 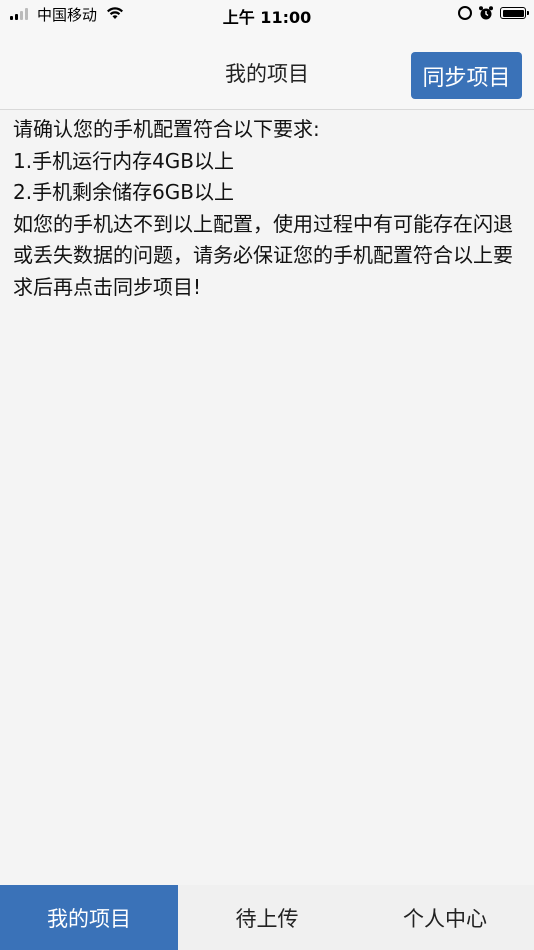 I want to click on tab-pending-upload: 待上传, so click(x=267, y=917).